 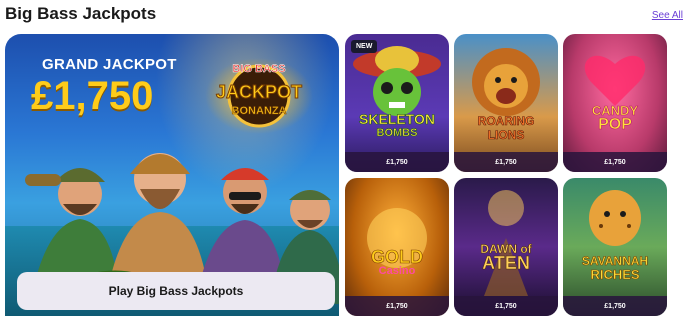 What do you see at coordinates (259, 92) in the screenshot?
I see `logo-line-2: JACKPOT` at bounding box center [259, 92].